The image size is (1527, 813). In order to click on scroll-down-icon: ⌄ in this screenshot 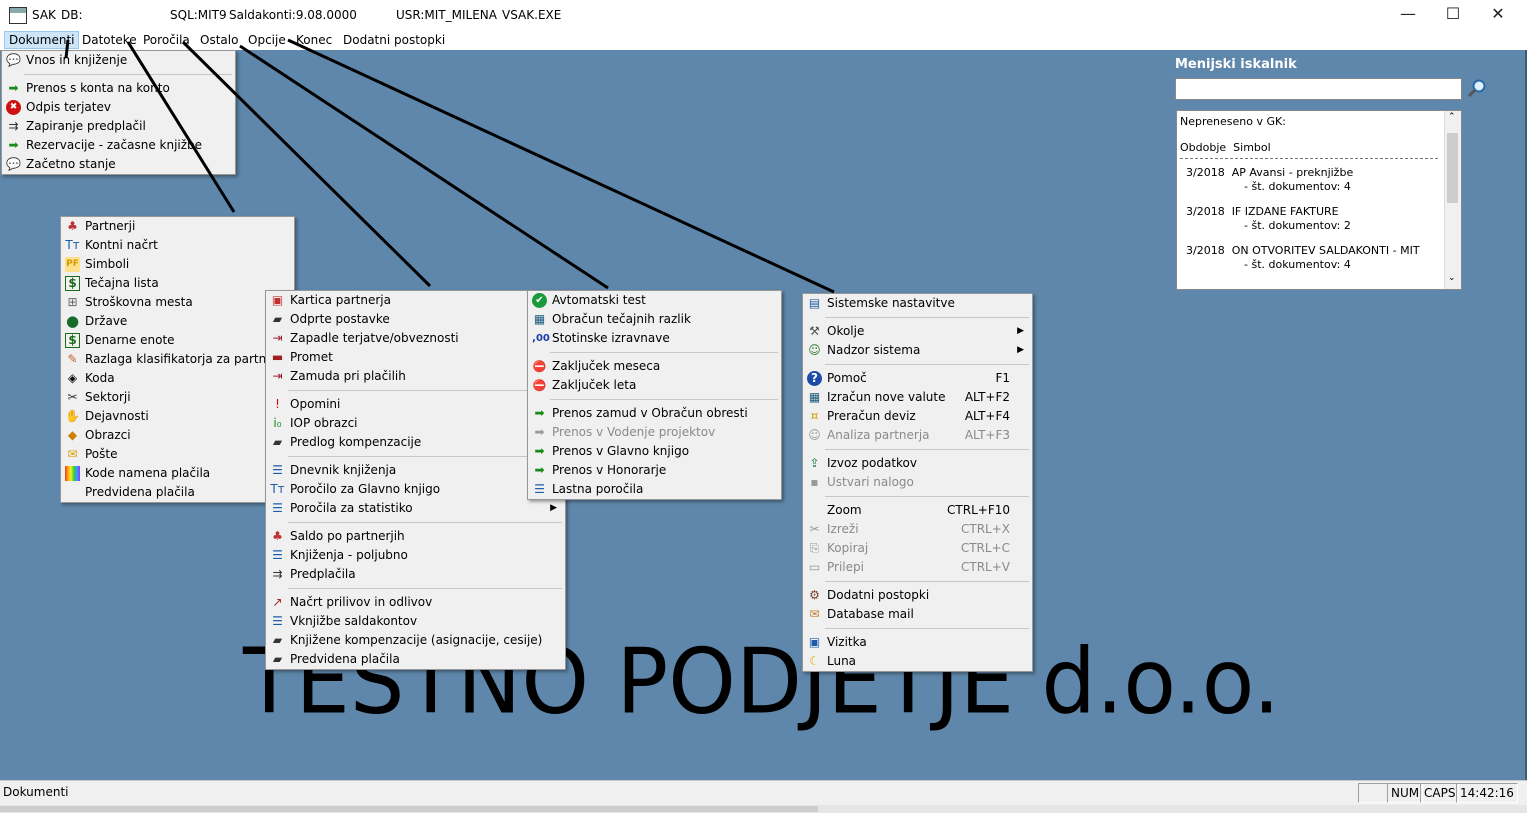, I will do `click(1452, 278)`.